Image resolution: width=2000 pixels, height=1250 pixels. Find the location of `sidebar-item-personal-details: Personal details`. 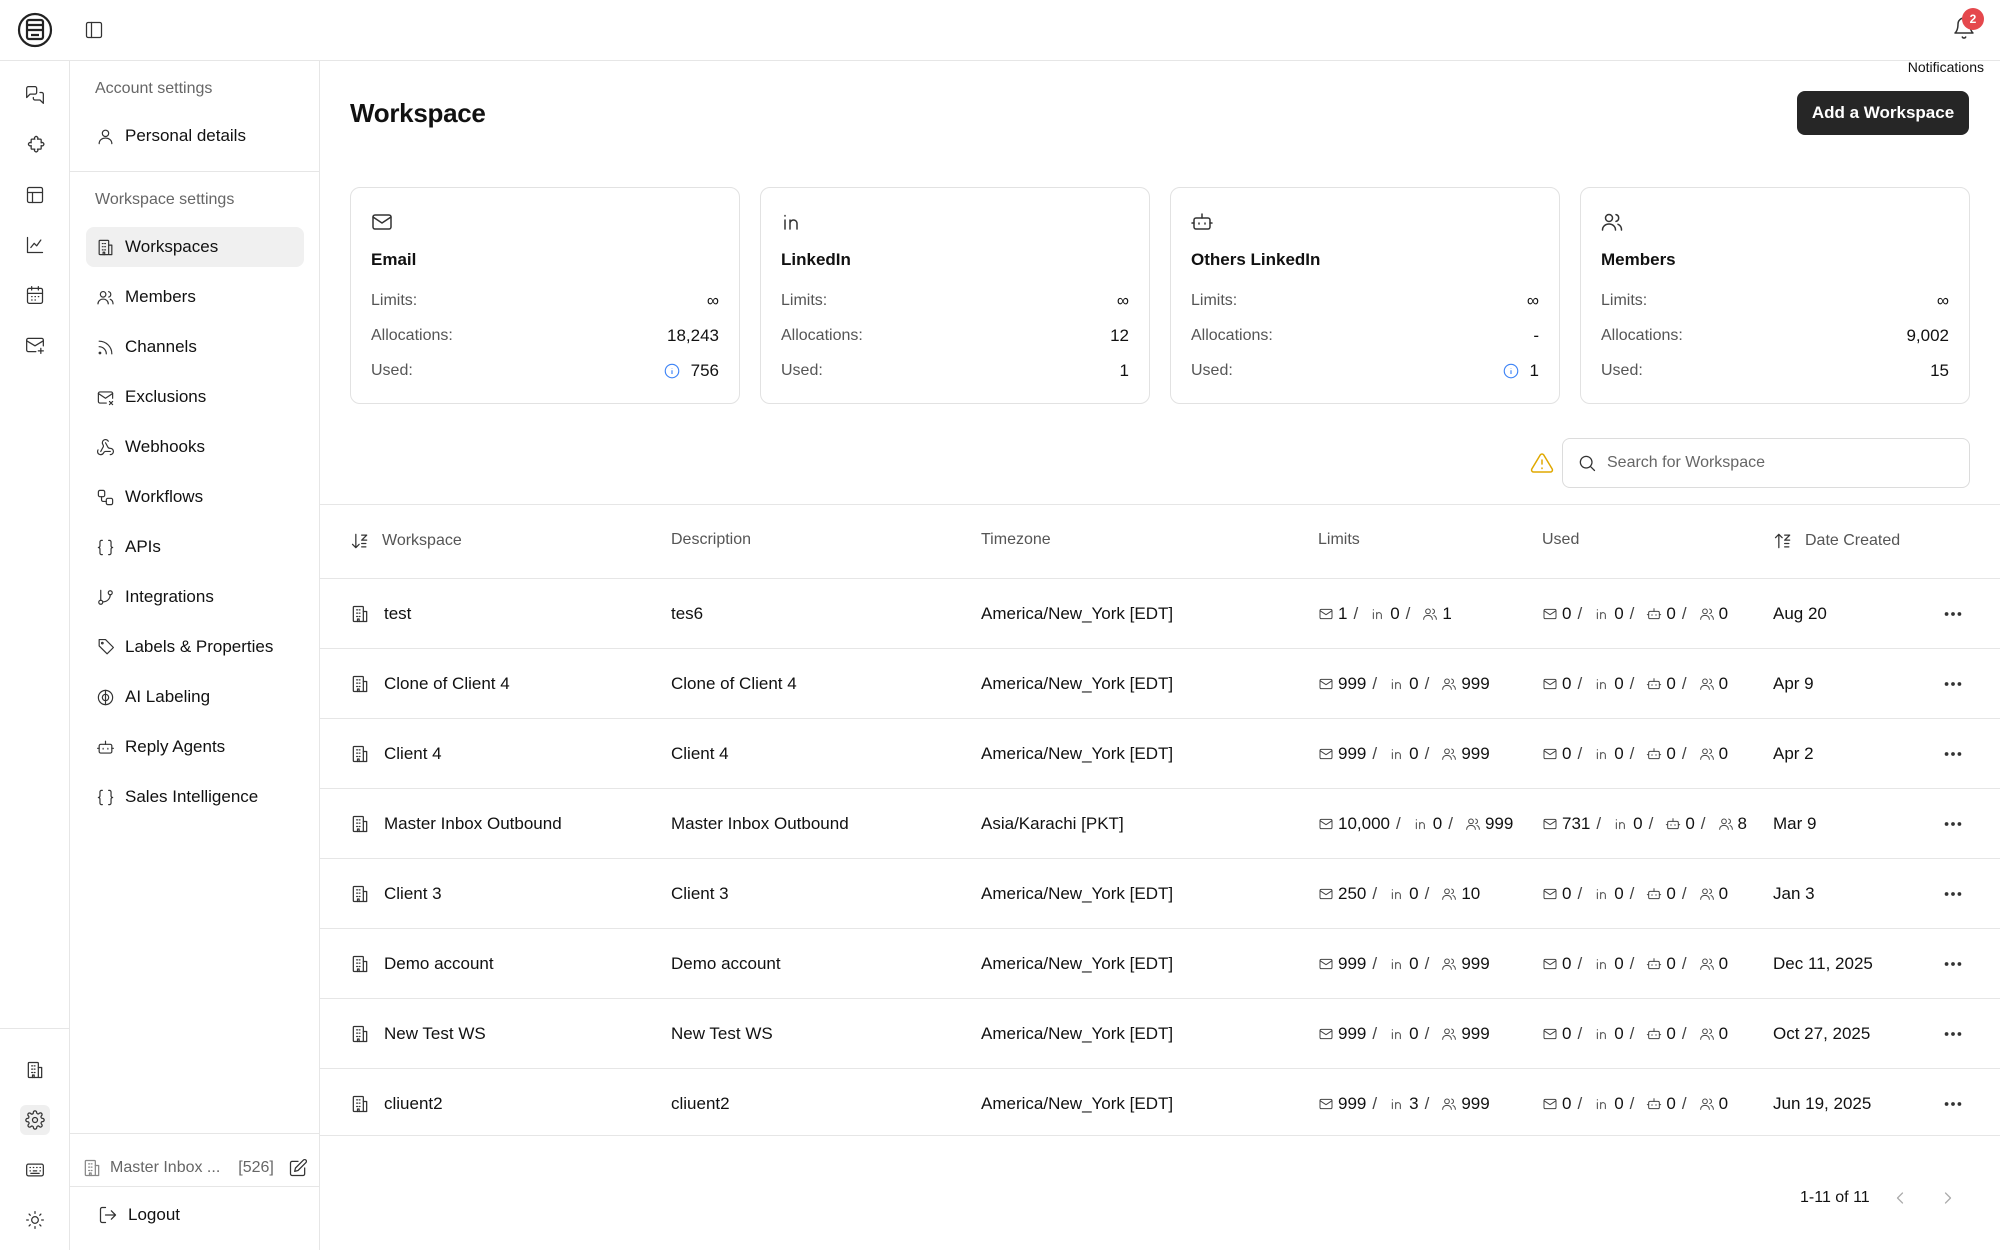

sidebar-item-personal-details: Personal details is located at coordinates (195, 136).